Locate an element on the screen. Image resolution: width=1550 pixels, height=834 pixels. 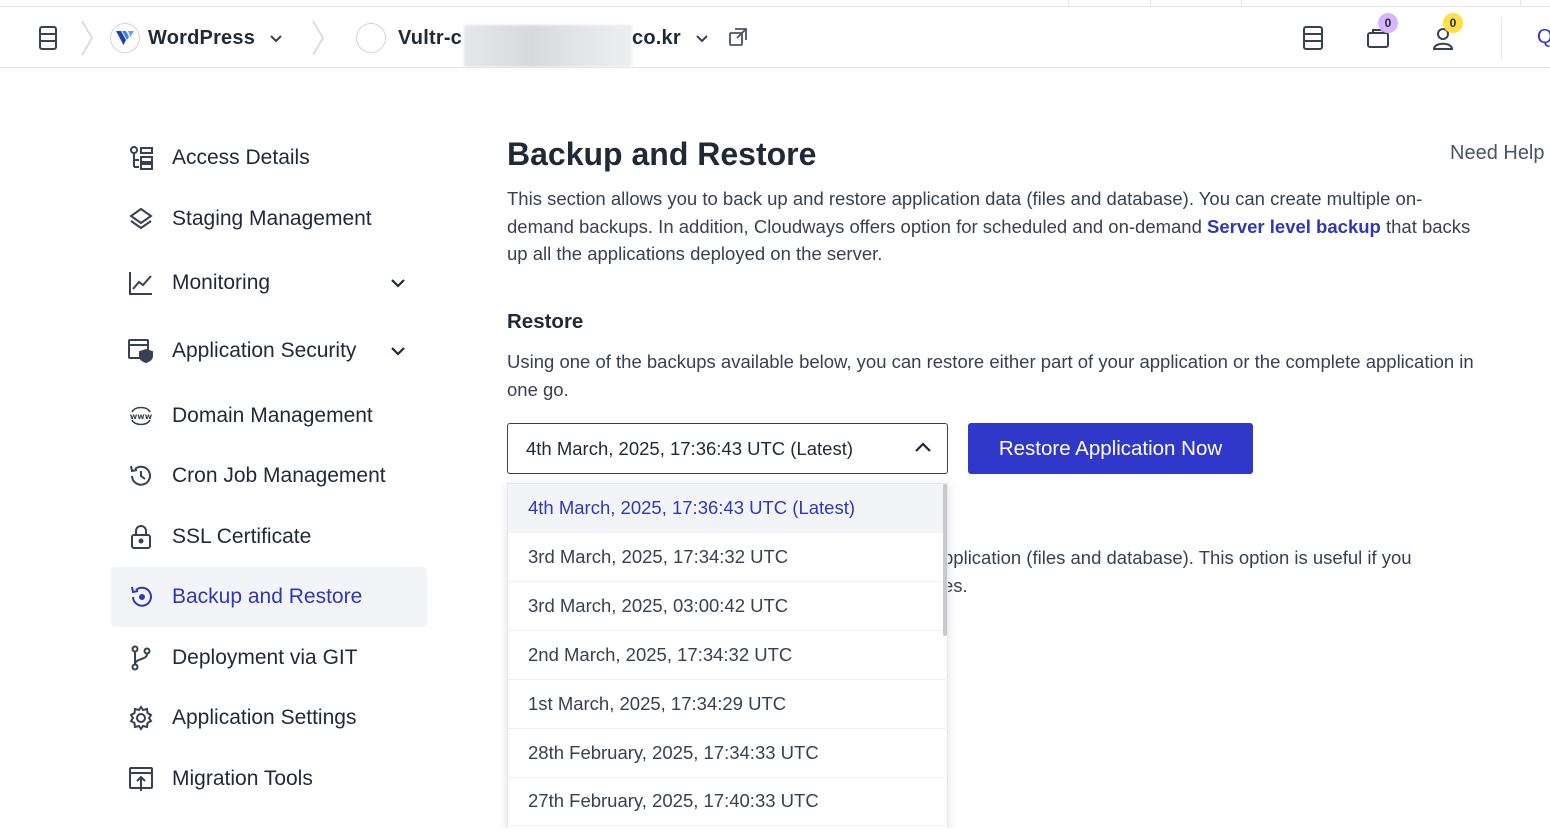
backup-select-value: 4th March, 2025, 17:36:43 UTC (Latest) is located at coordinates (690, 448).